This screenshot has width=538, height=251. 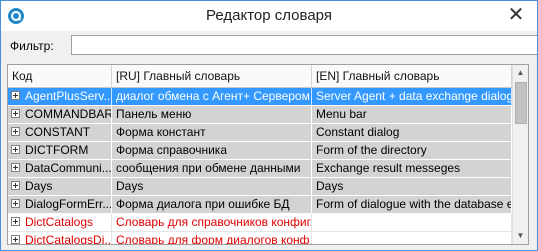 I want to click on column-header-en: [EN] Главный словарь, so click(x=412, y=76).